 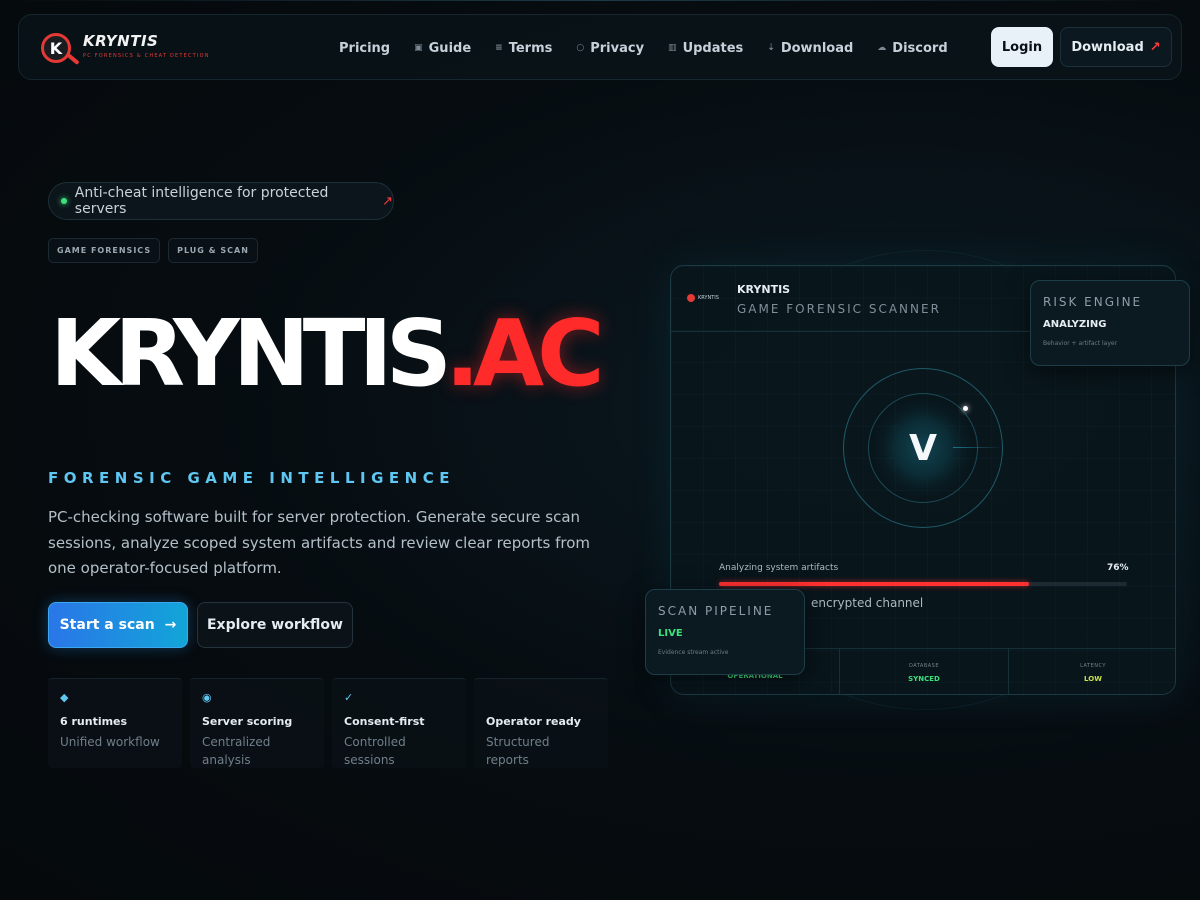 What do you see at coordinates (691, 298) in the screenshot?
I see `mini-logo-icon` at bounding box center [691, 298].